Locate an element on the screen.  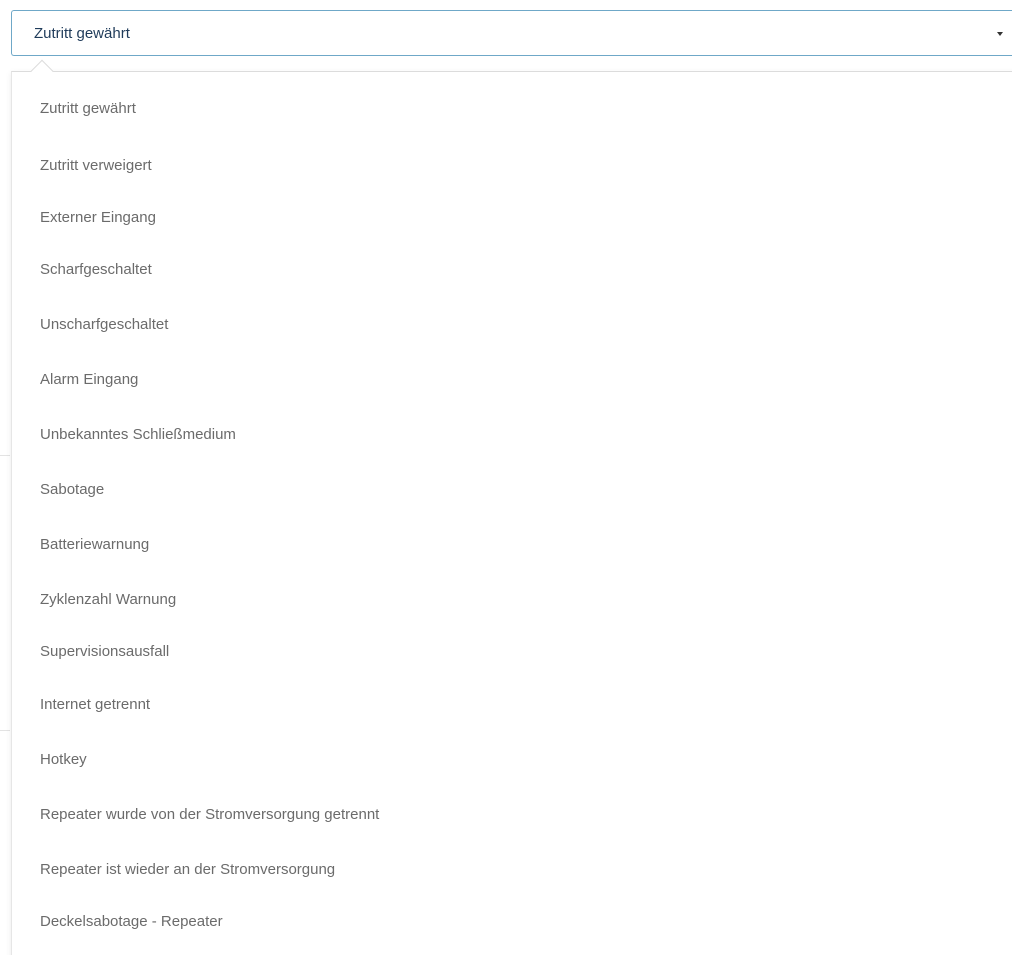
dropdown-pointer is located at coordinates (42, 71).